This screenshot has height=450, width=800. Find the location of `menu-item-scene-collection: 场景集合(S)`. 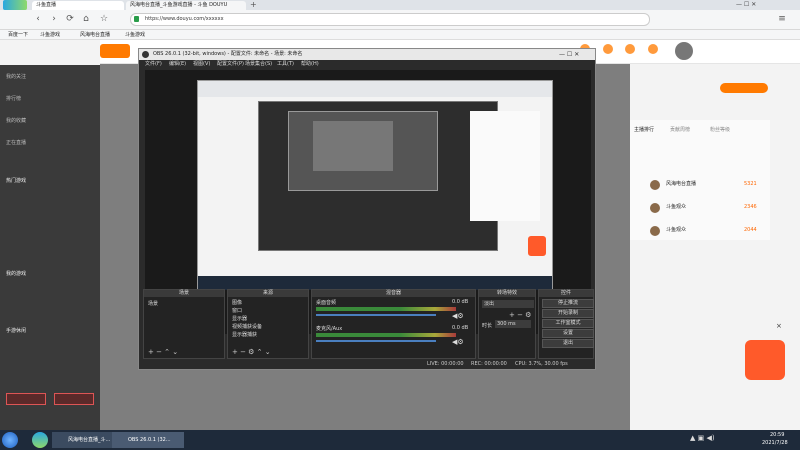

menu-item-scene-collection: 场景集合(S) is located at coordinates (258, 64).